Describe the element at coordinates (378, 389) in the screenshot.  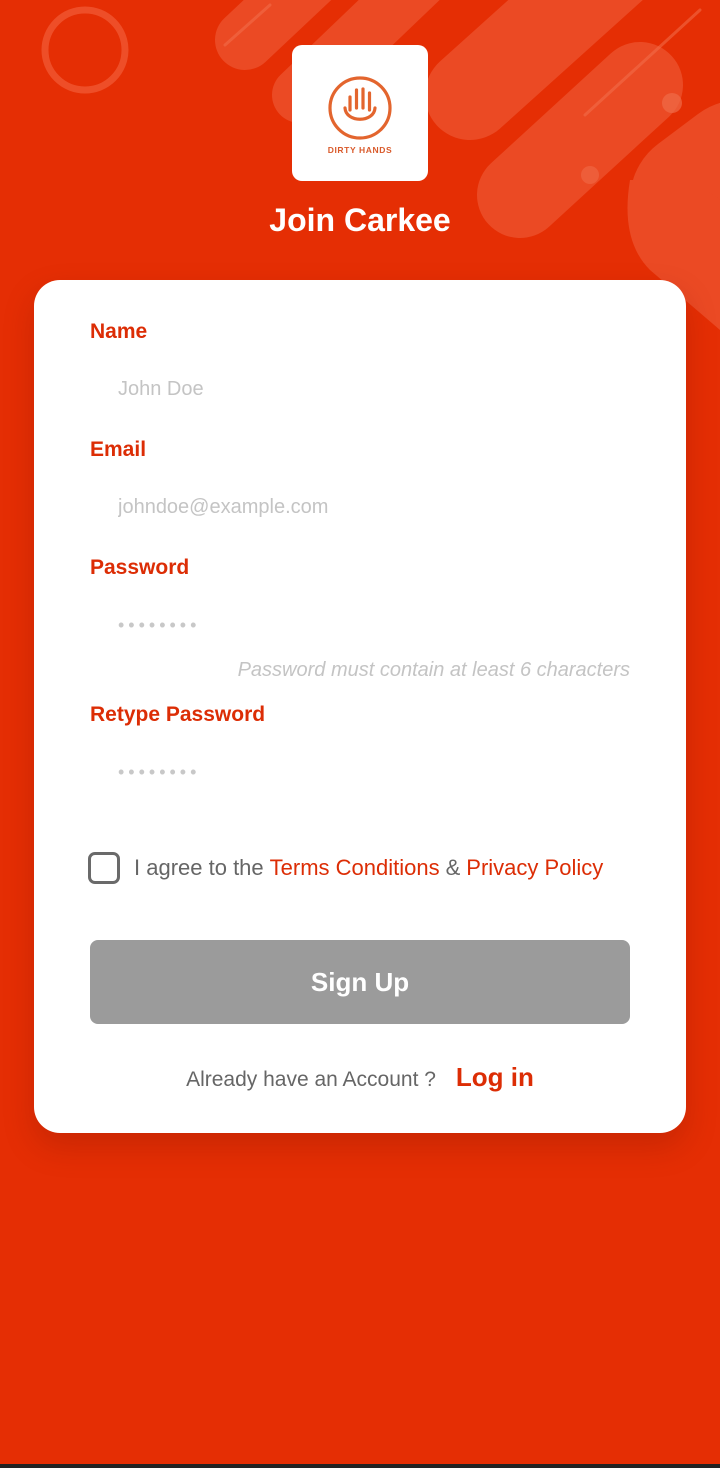
I see `name-input` at that location.